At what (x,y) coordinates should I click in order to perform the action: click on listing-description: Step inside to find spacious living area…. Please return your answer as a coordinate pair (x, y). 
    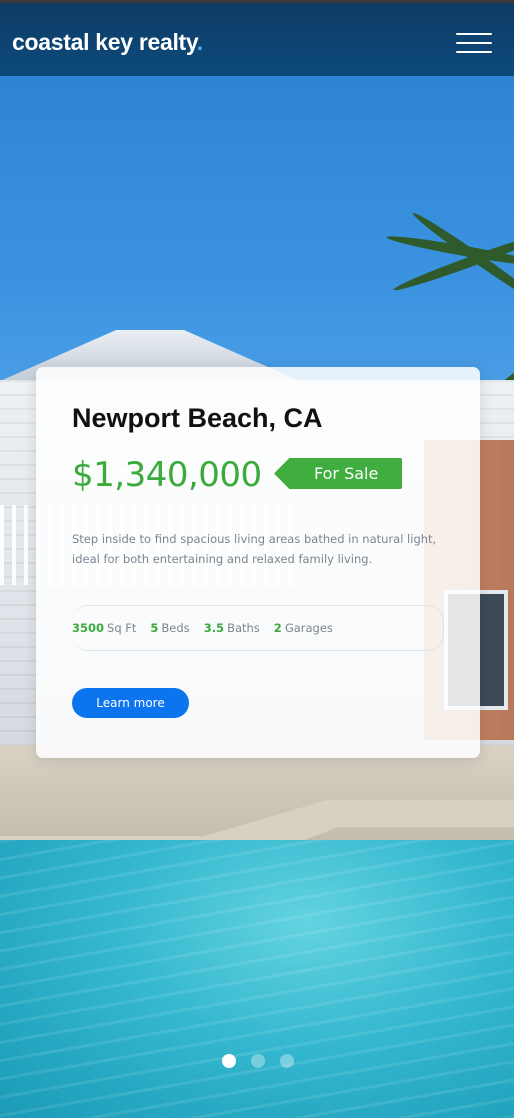
    Looking at the image, I should click on (254, 549).